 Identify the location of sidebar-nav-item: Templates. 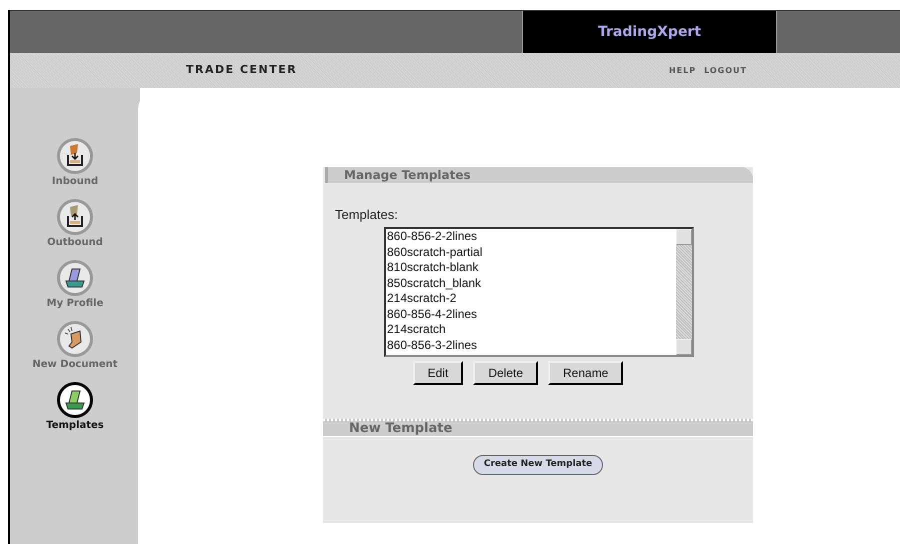
(75, 407).